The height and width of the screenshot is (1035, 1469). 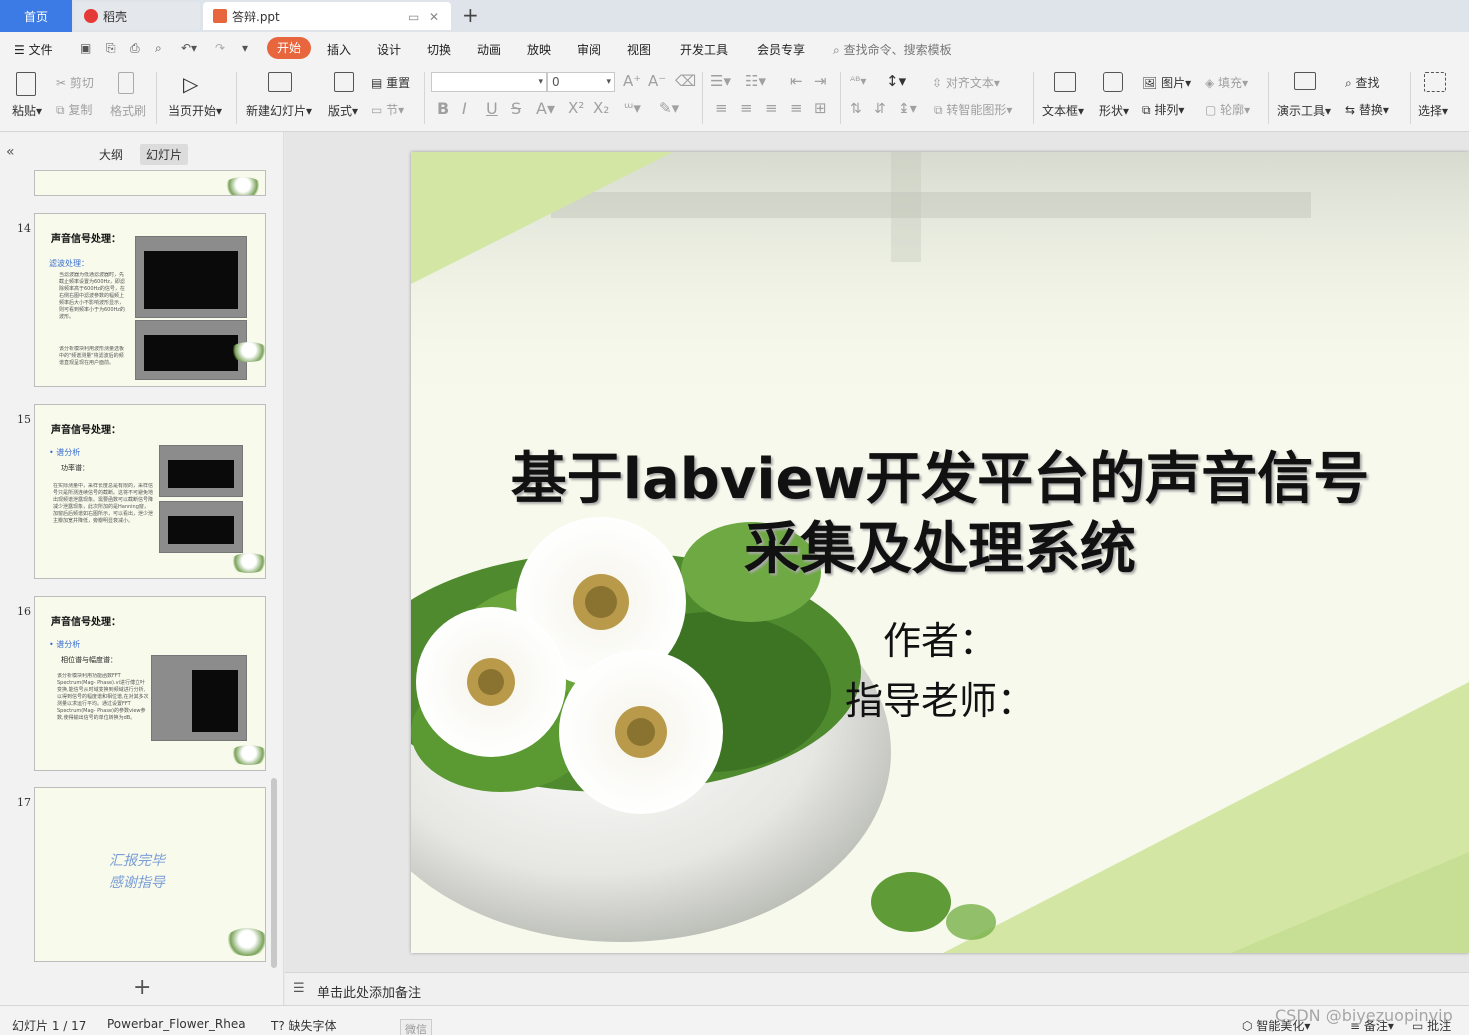 What do you see at coordinates (464, 108) in the screenshot?
I see `italic-icon: I` at bounding box center [464, 108].